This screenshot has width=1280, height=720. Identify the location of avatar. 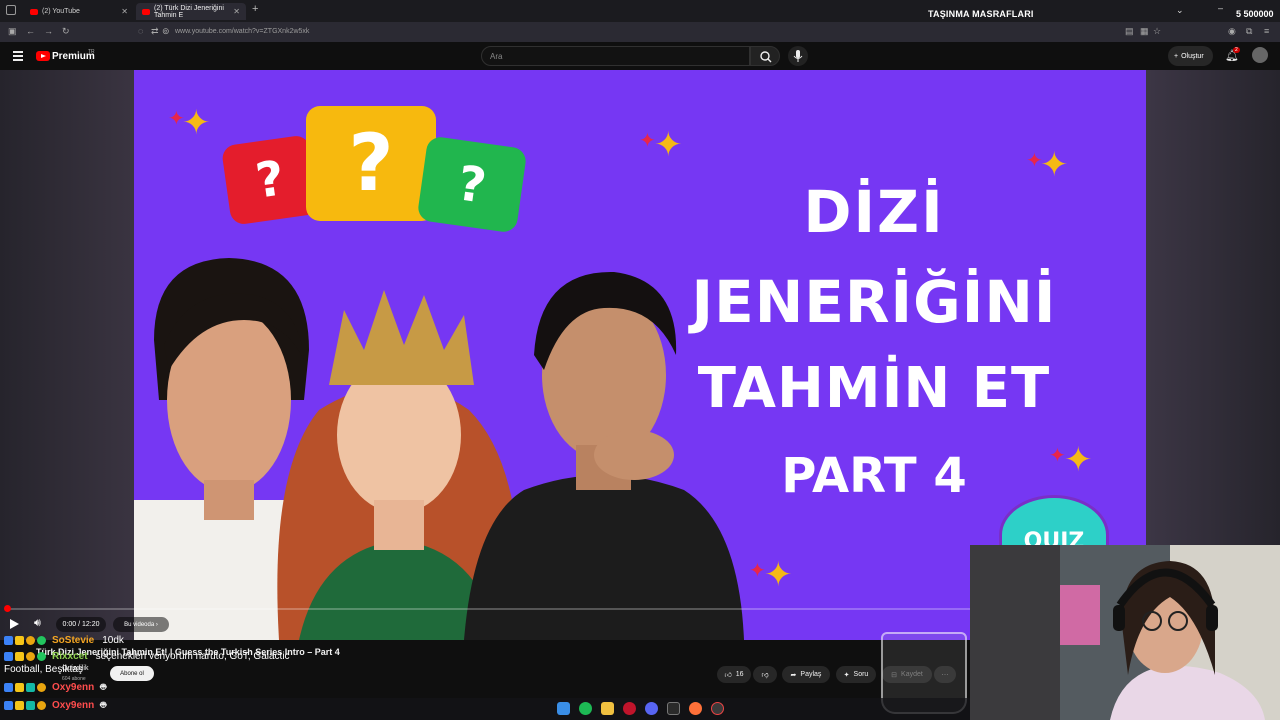
(1260, 55).